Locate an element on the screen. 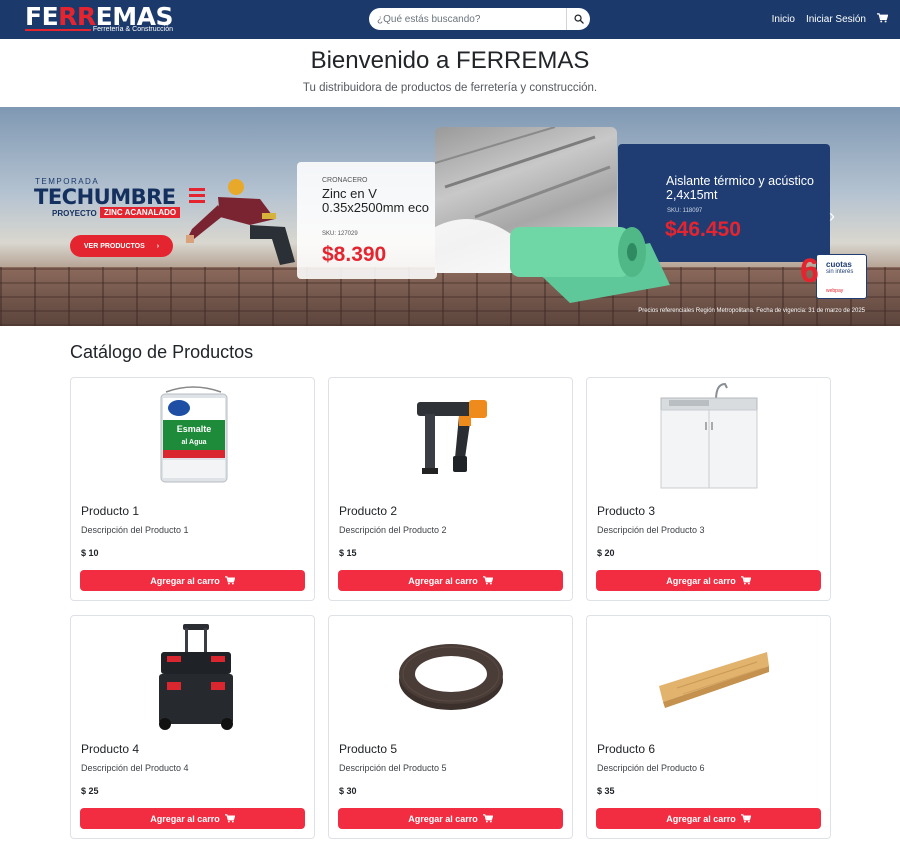  nav-links: Inicio Iniciar Sesión is located at coordinates (830, 19).